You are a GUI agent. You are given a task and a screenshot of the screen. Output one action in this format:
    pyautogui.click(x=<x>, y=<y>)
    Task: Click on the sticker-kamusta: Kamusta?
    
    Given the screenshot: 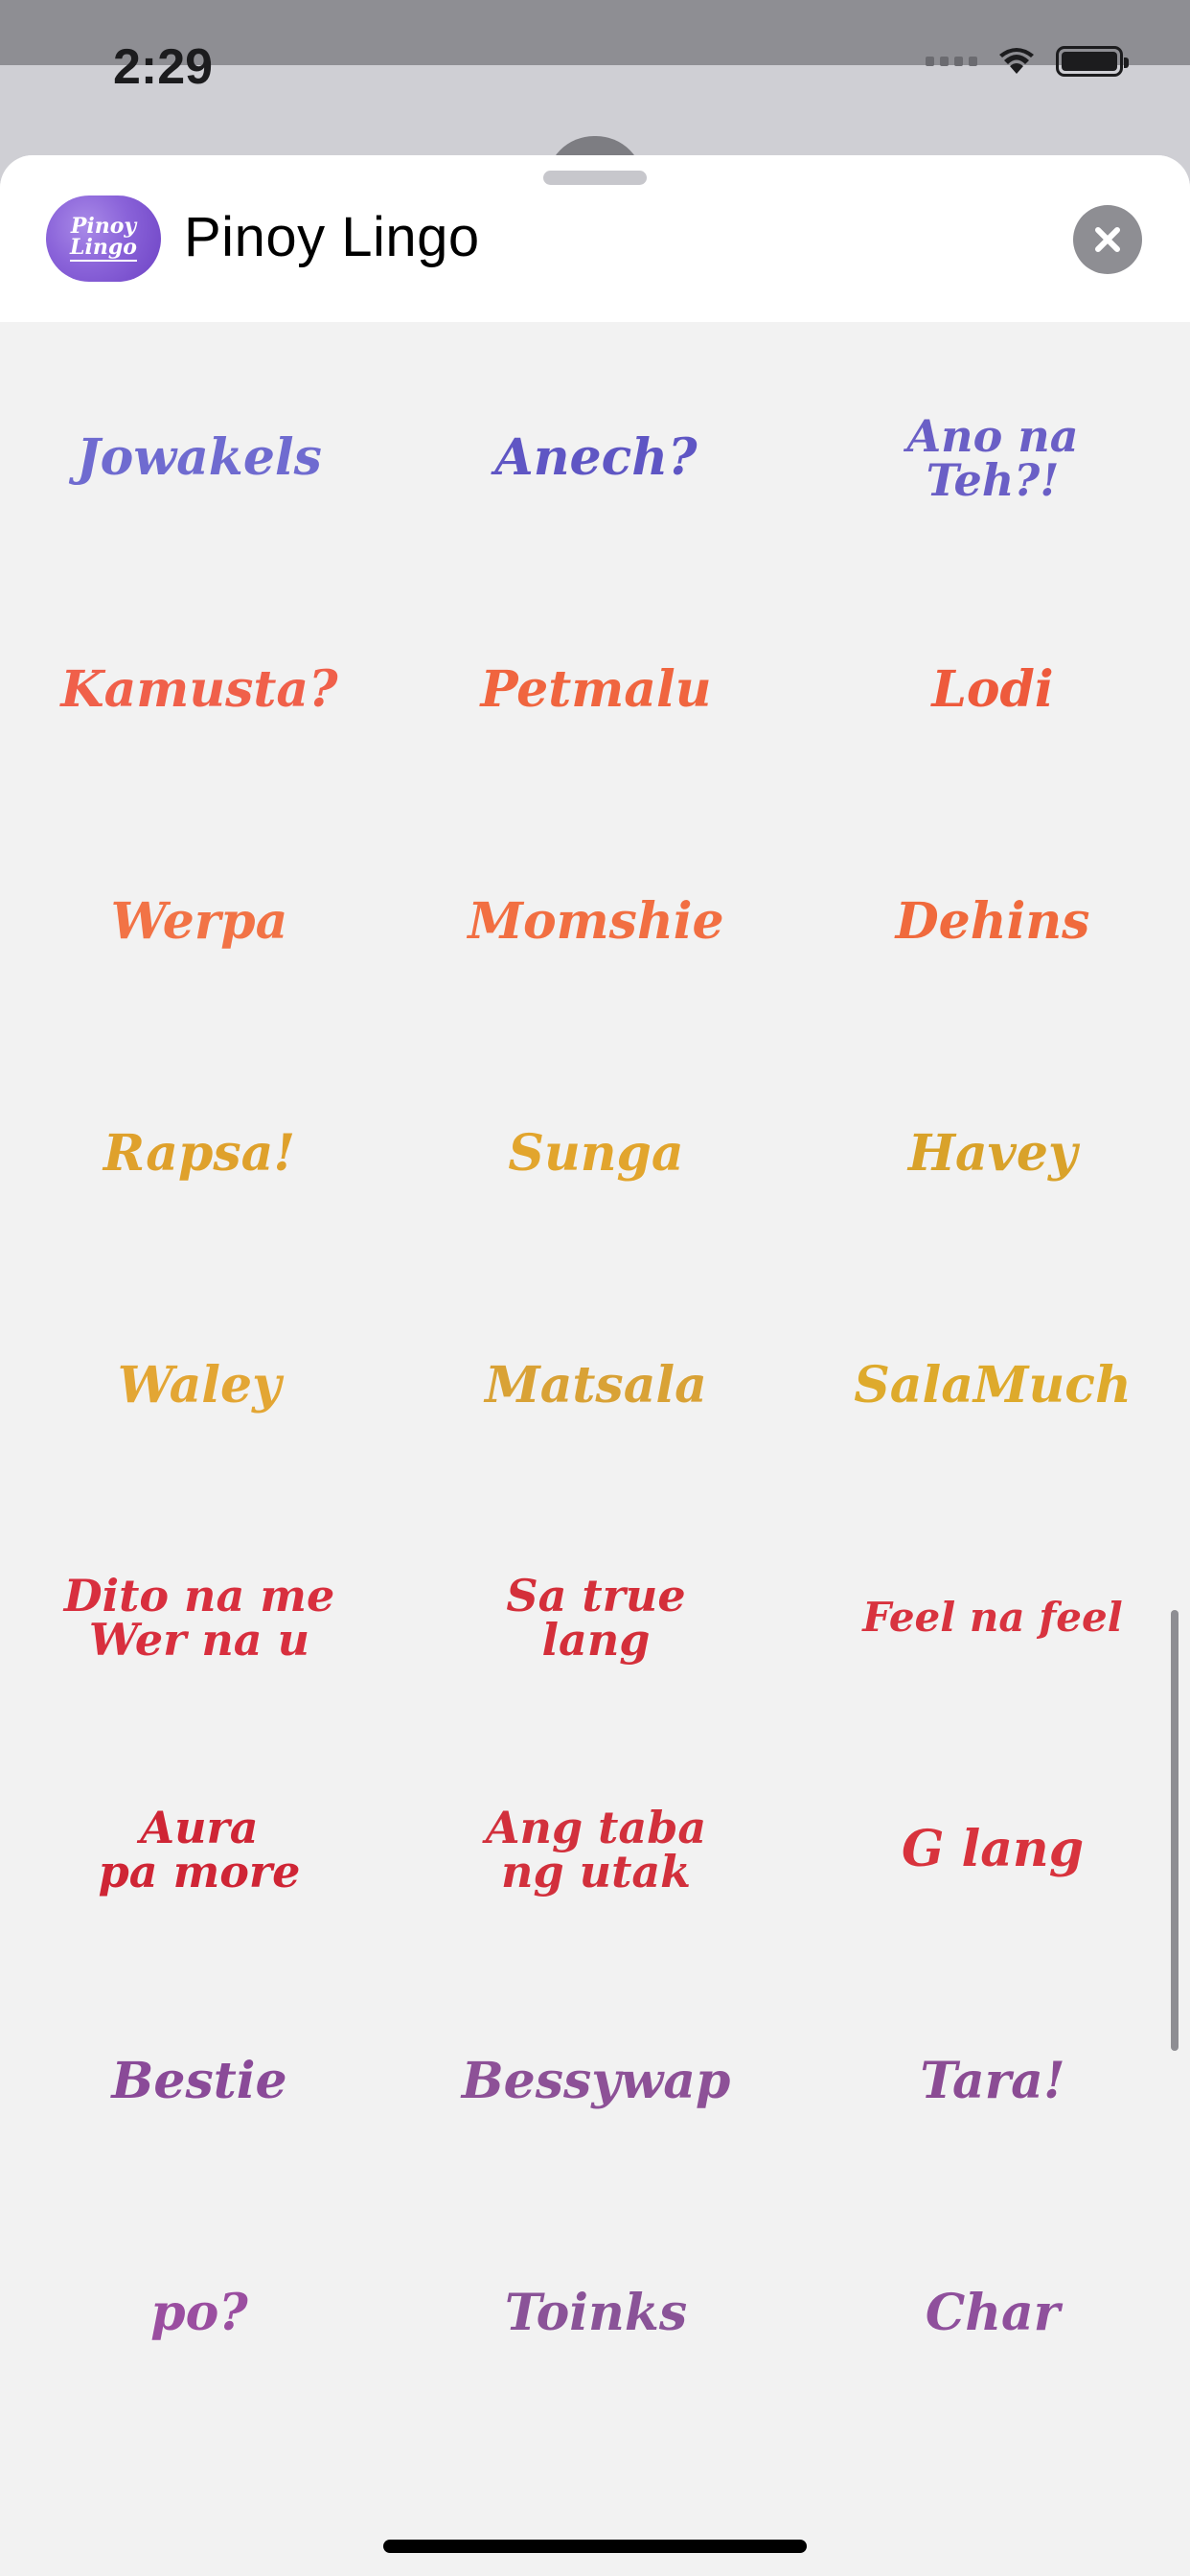 What is the action you would take?
    pyautogui.click(x=199, y=690)
    